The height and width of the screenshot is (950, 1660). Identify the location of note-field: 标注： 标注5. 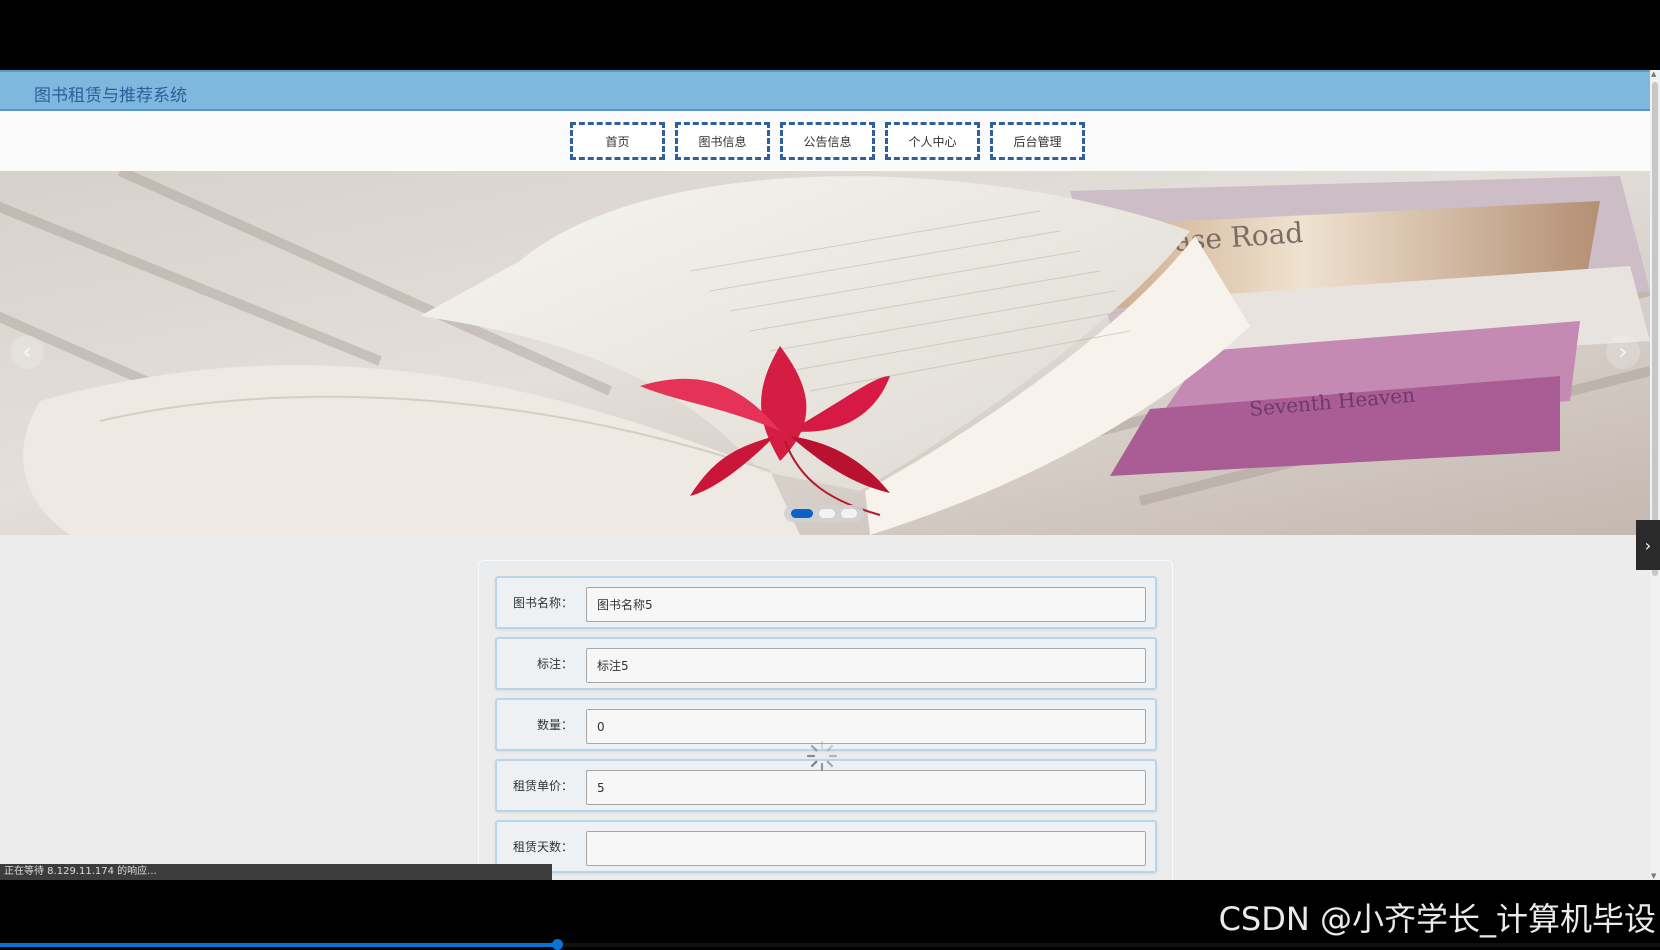
(826, 663).